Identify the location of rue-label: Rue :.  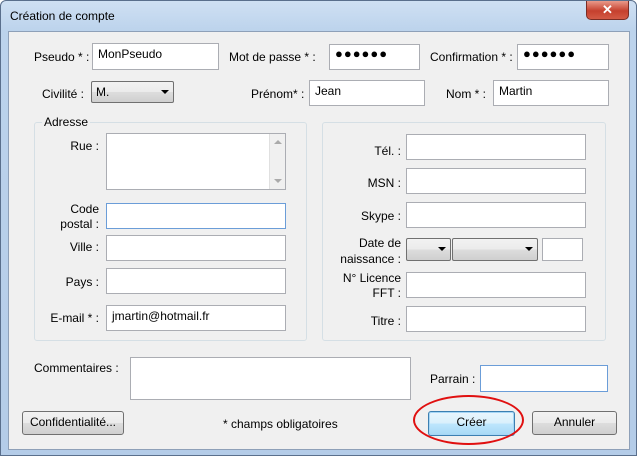
(84, 146).